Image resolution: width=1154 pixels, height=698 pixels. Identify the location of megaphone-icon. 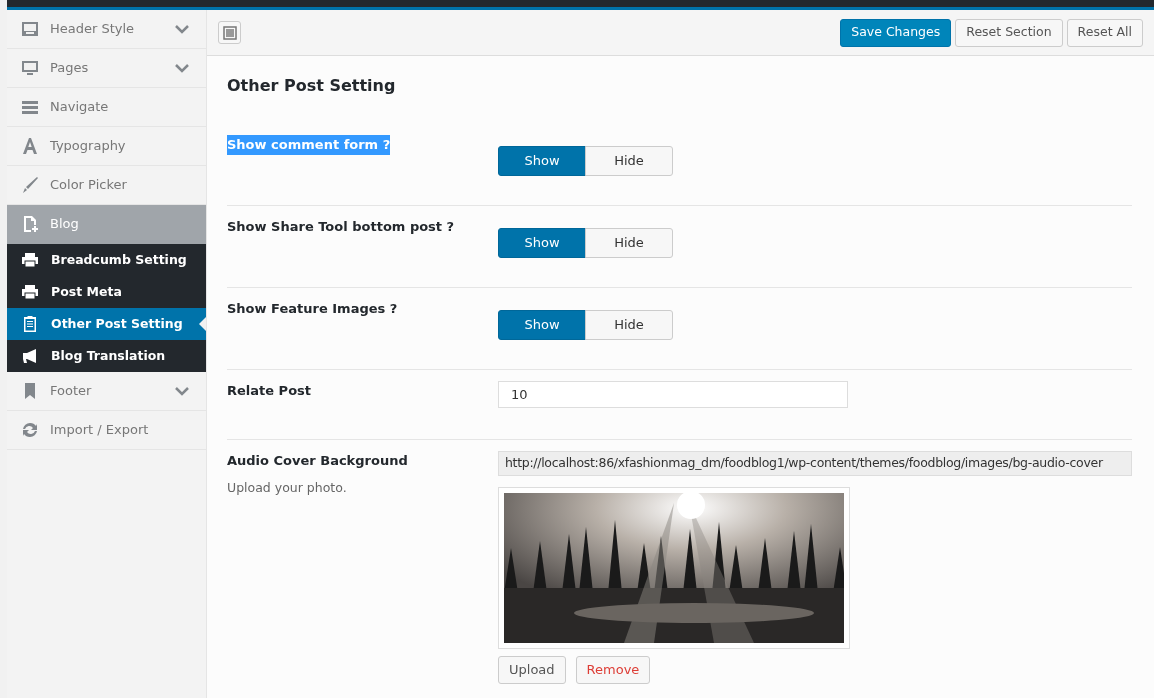
(30, 356).